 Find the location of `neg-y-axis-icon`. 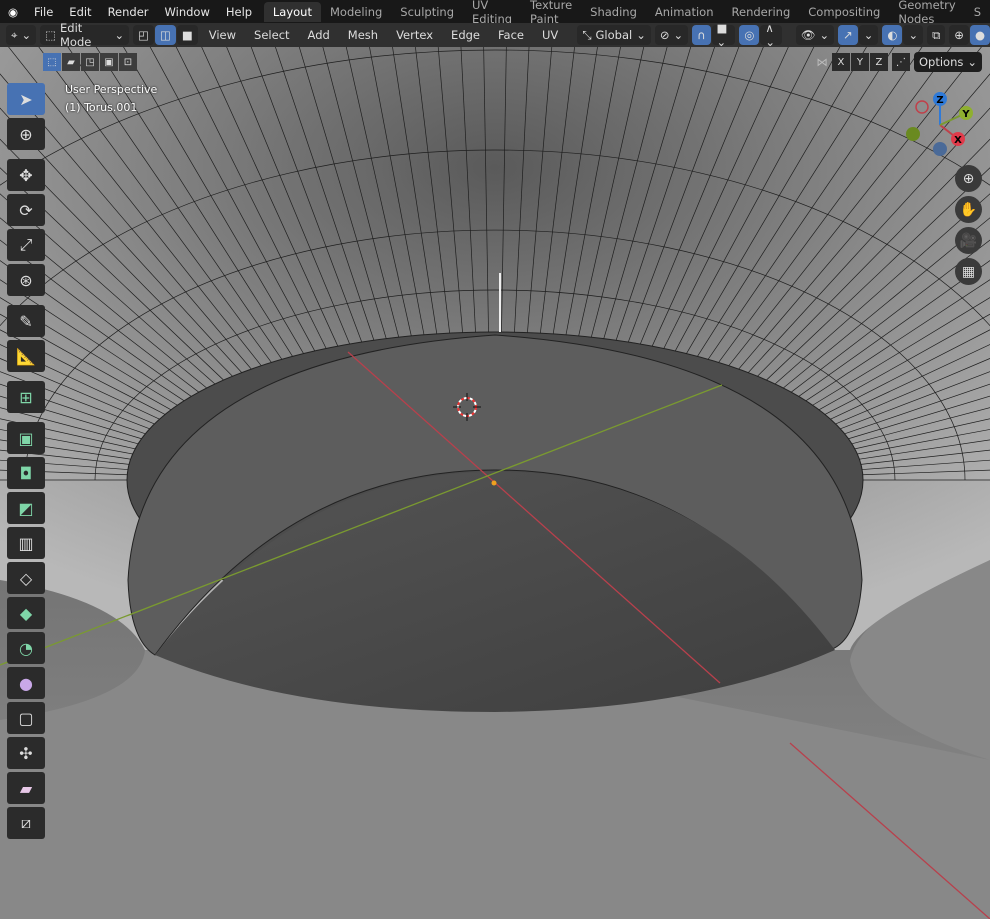

neg-y-axis-icon is located at coordinates (913, 134).